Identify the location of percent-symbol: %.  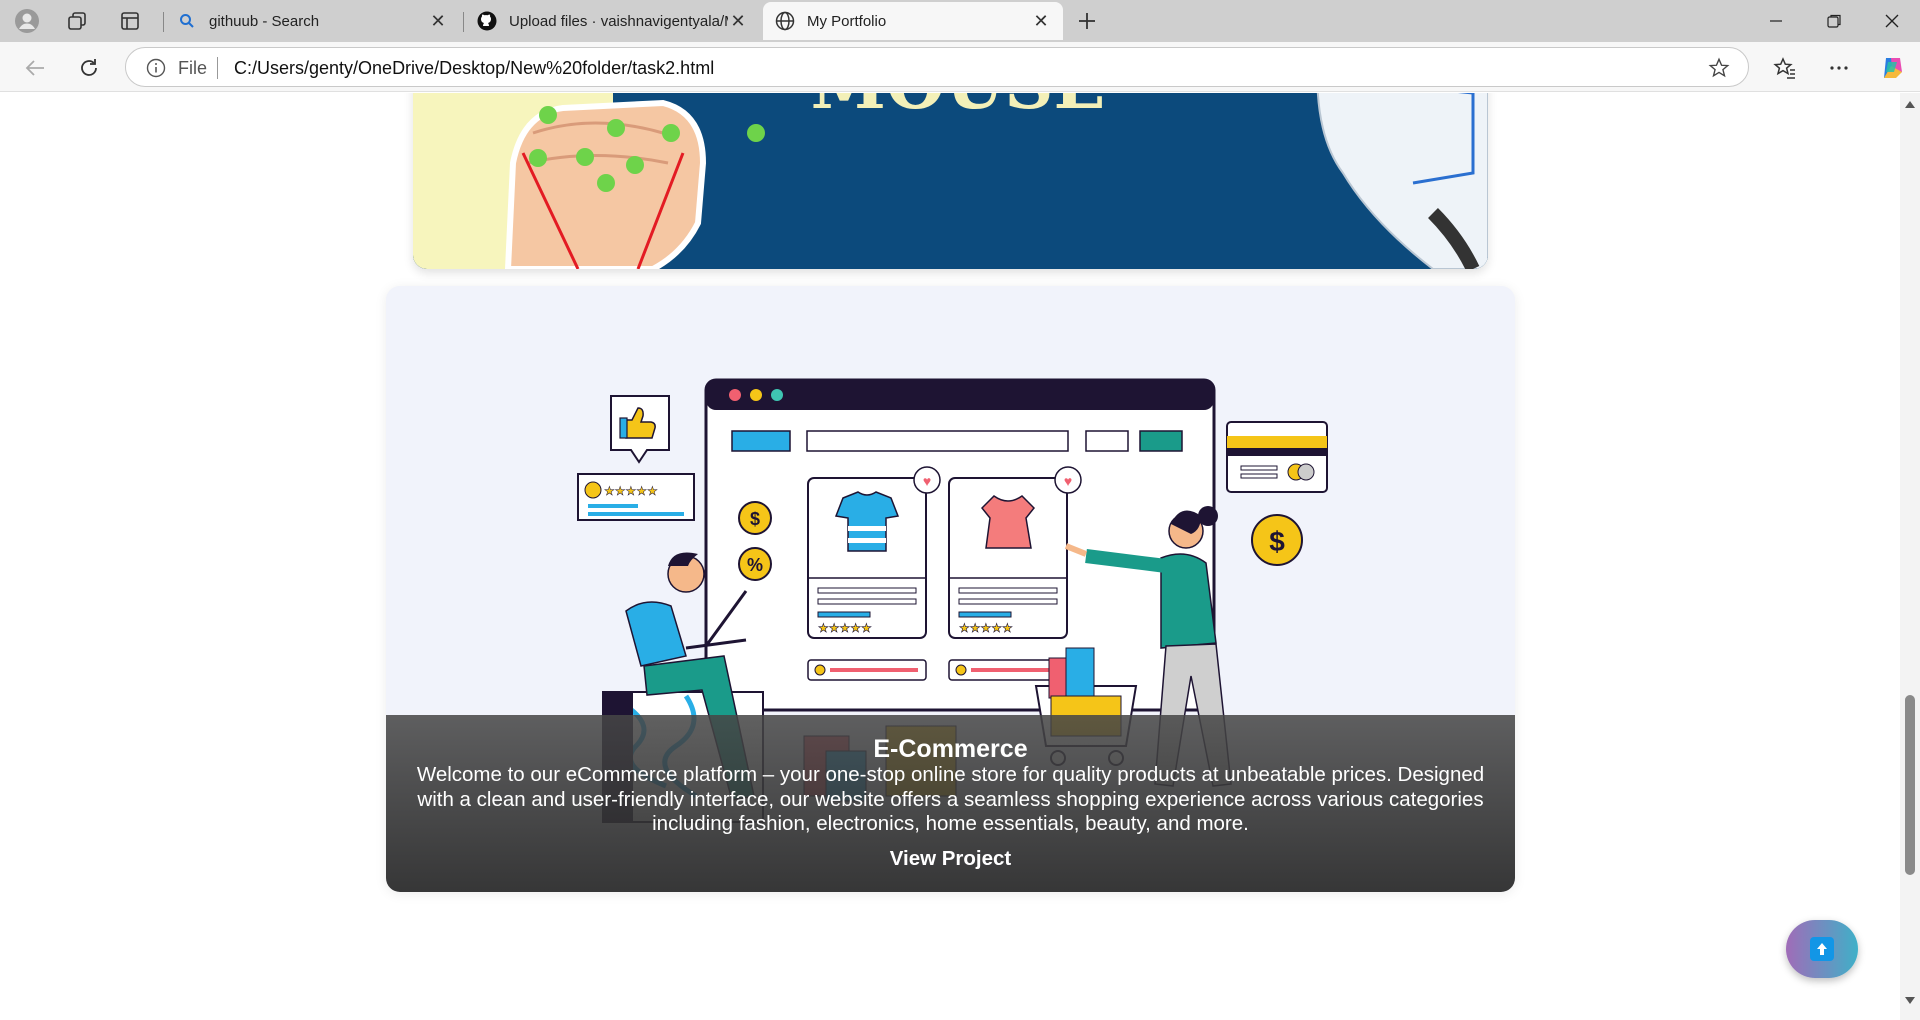
(755, 565).